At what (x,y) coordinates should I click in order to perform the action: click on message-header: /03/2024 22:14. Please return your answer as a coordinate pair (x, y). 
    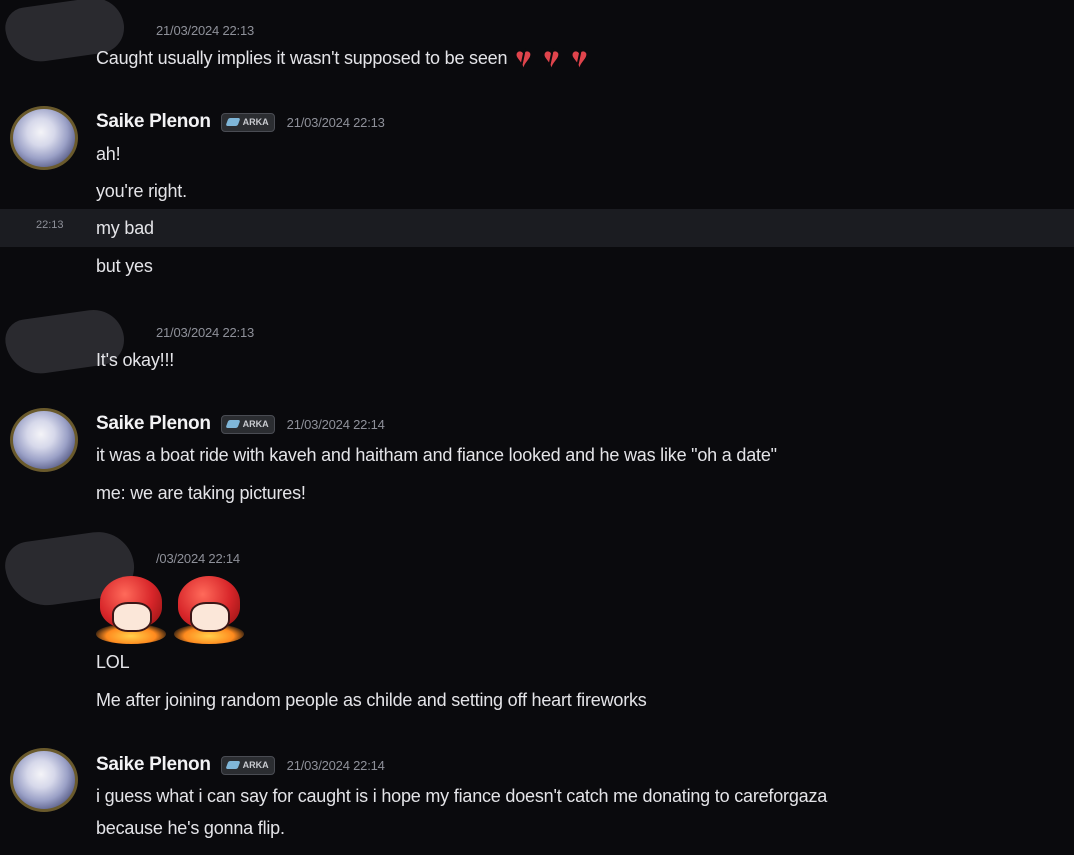
    Looking at the image, I should click on (168, 558).